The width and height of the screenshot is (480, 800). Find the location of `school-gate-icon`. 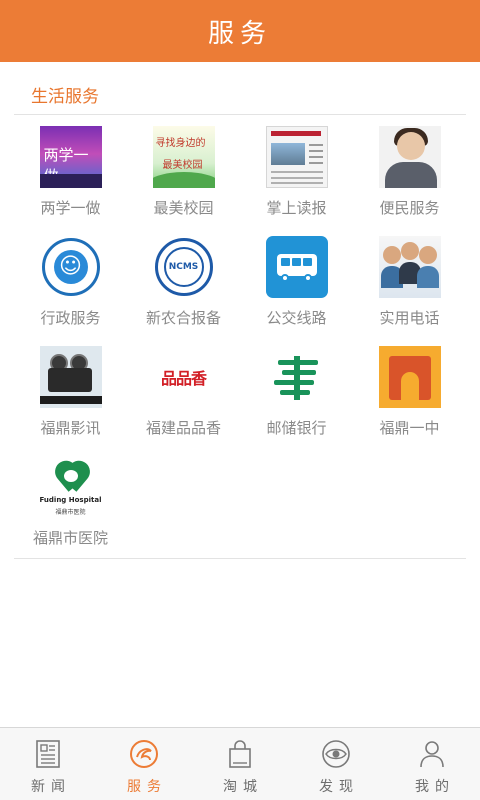

school-gate-icon is located at coordinates (409, 377).